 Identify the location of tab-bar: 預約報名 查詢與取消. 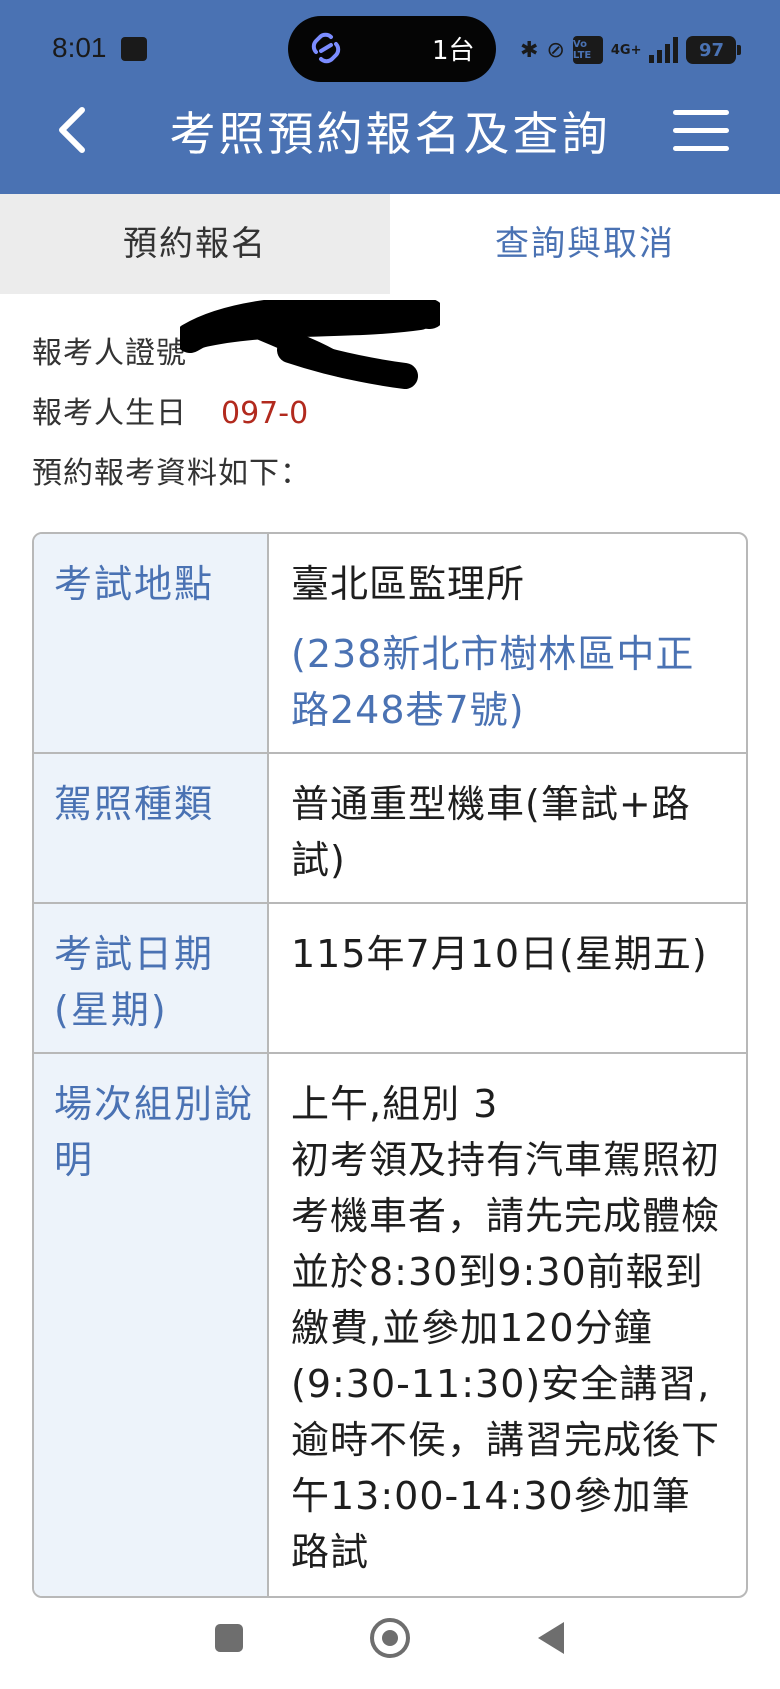
(390, 244).